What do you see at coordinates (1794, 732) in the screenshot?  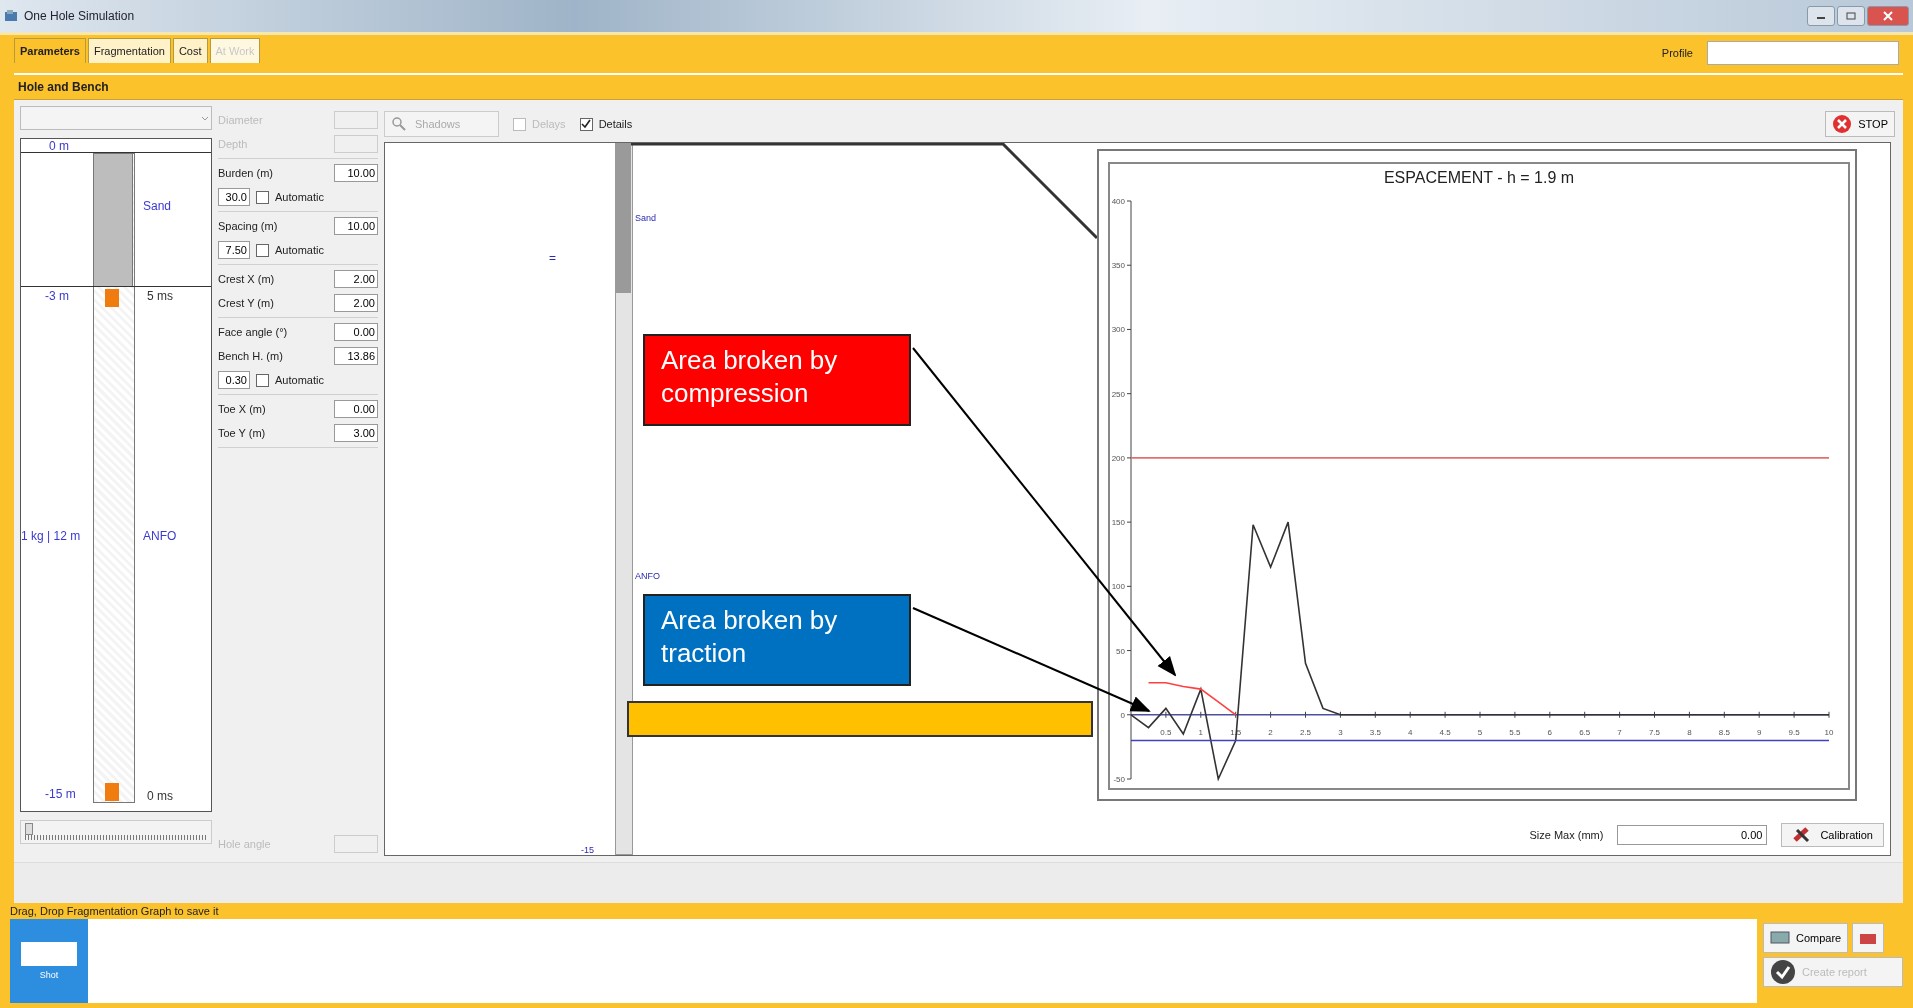 I see `axis-tick-label: 9.5` at bounding box center [1794, 732].